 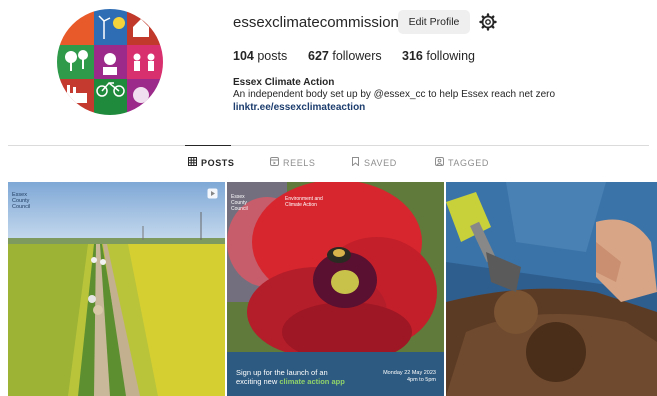 What do you see at coordinates (439, 162) in the screenshot?
I see `tagged-icon` at bounding box center [439, 162].